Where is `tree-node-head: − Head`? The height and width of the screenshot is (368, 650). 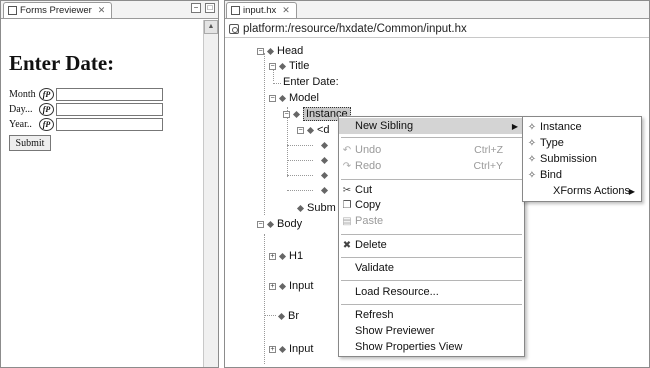 tree-node-head: − Head is located at coordinates (280, 51).